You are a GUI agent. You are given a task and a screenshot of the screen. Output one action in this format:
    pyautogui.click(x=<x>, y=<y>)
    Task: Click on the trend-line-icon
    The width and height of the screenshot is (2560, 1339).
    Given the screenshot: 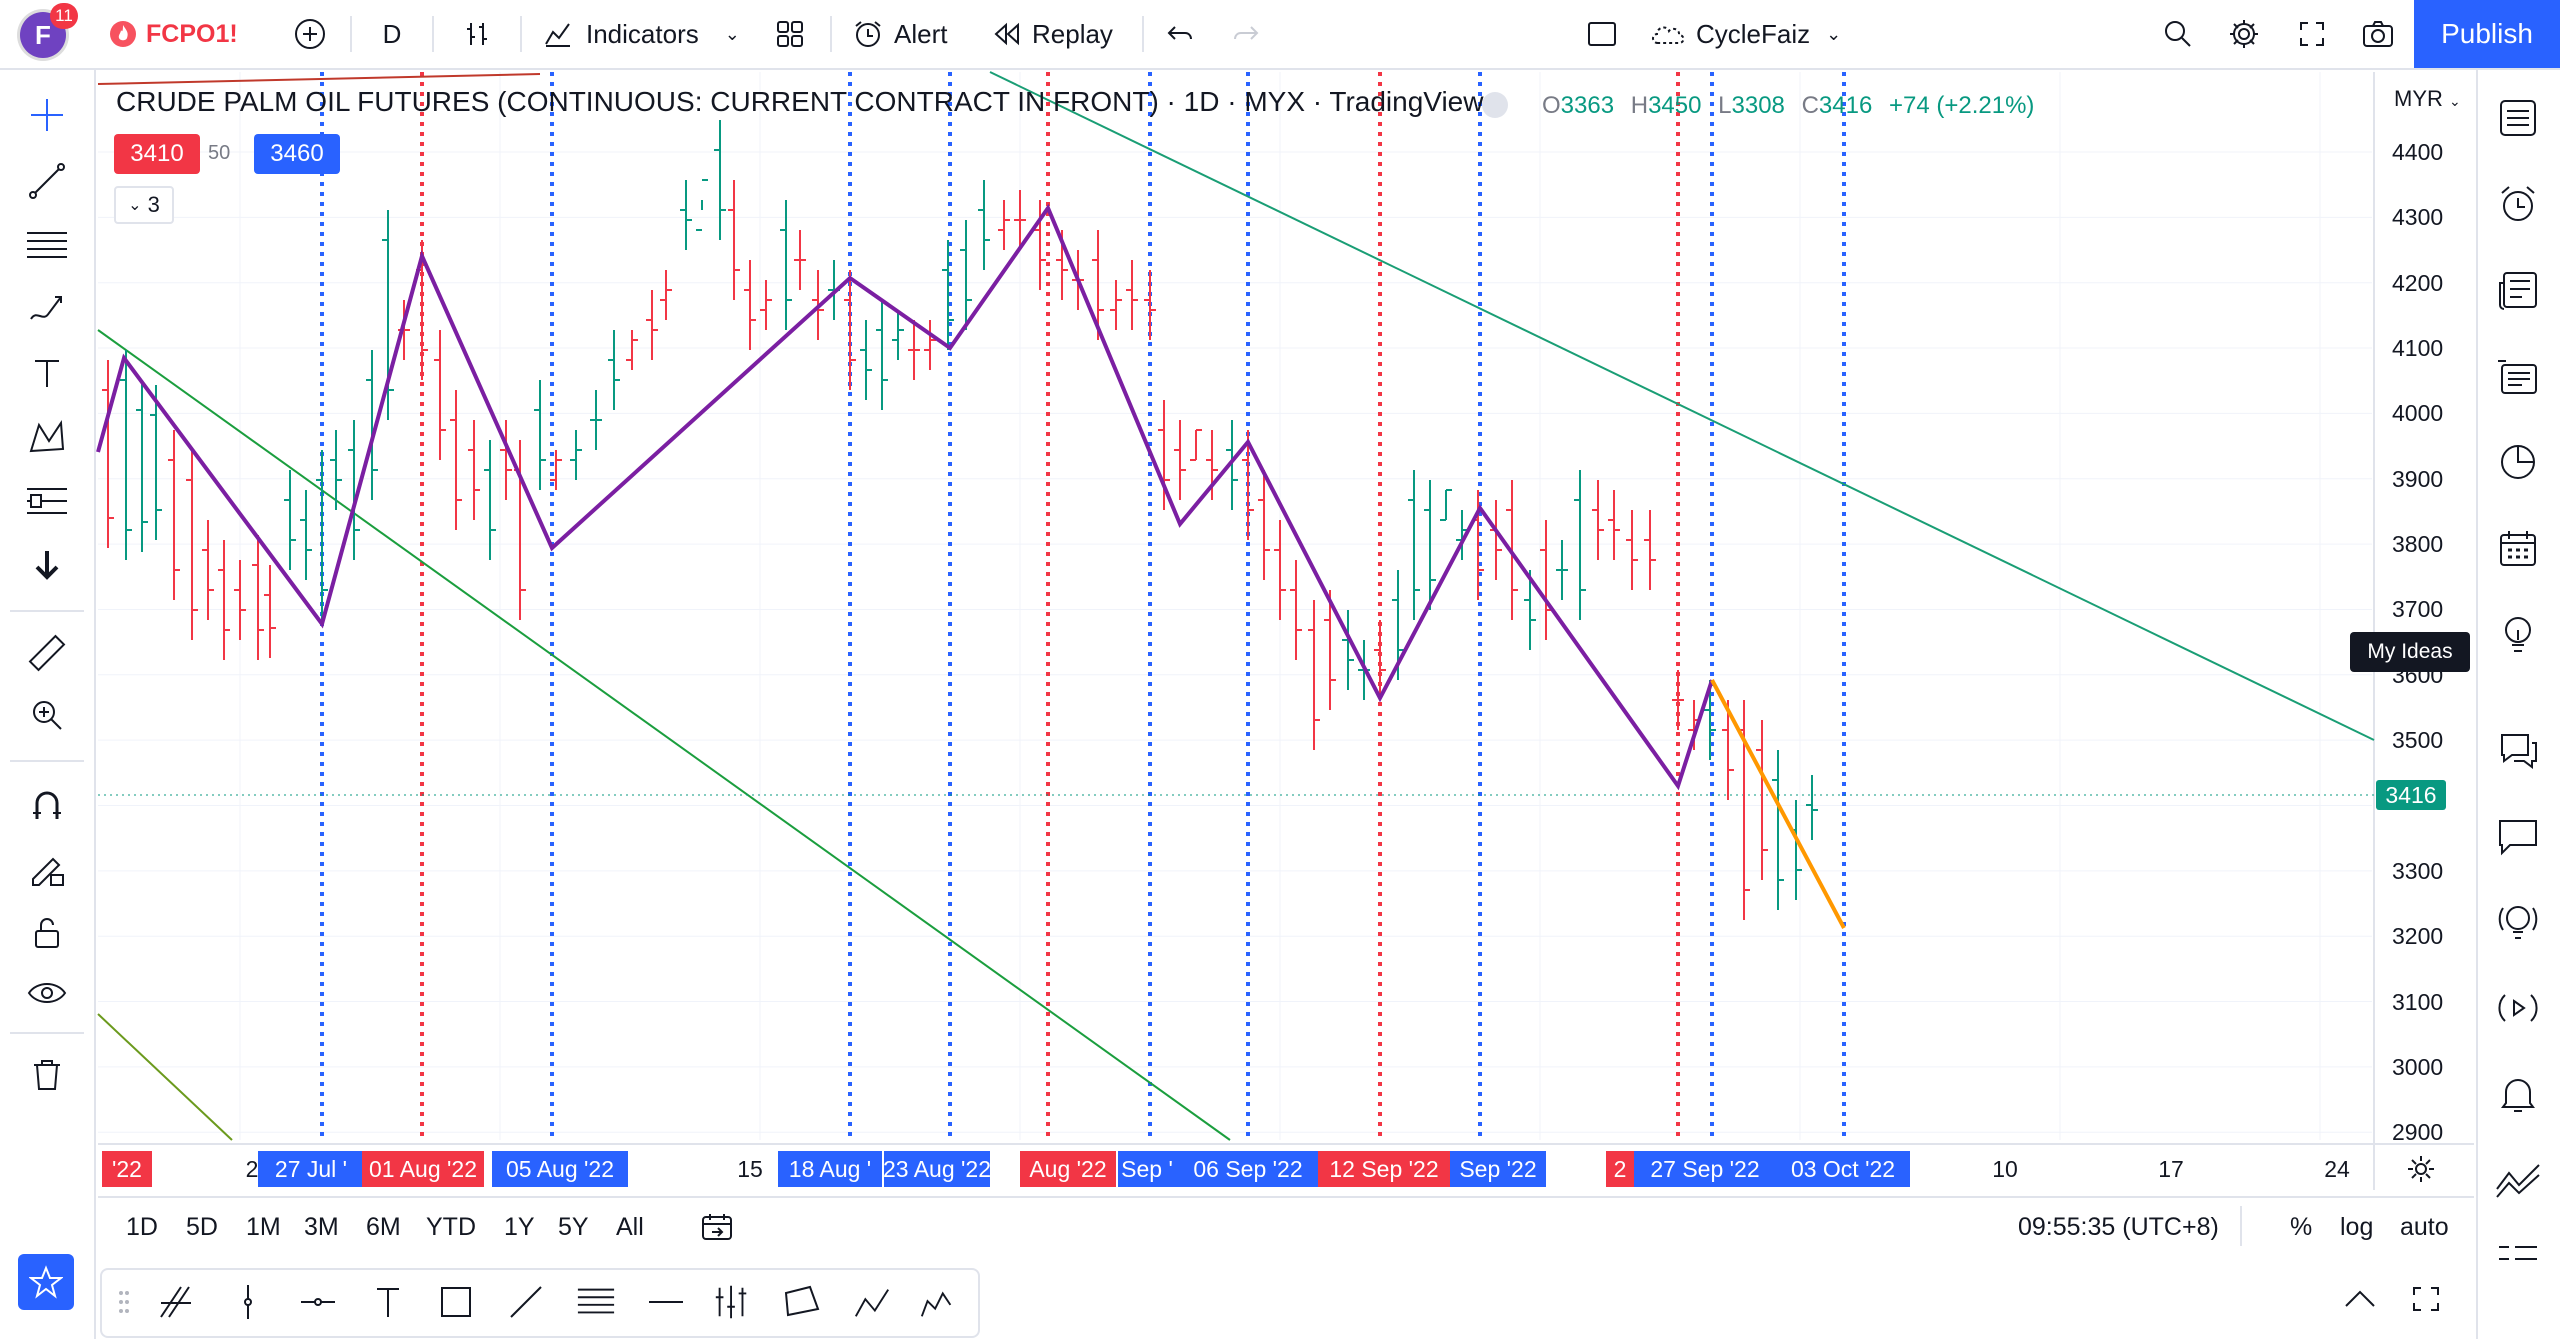 What is the action you would take?
    pyautogui.click(x=526, y=1302)
    